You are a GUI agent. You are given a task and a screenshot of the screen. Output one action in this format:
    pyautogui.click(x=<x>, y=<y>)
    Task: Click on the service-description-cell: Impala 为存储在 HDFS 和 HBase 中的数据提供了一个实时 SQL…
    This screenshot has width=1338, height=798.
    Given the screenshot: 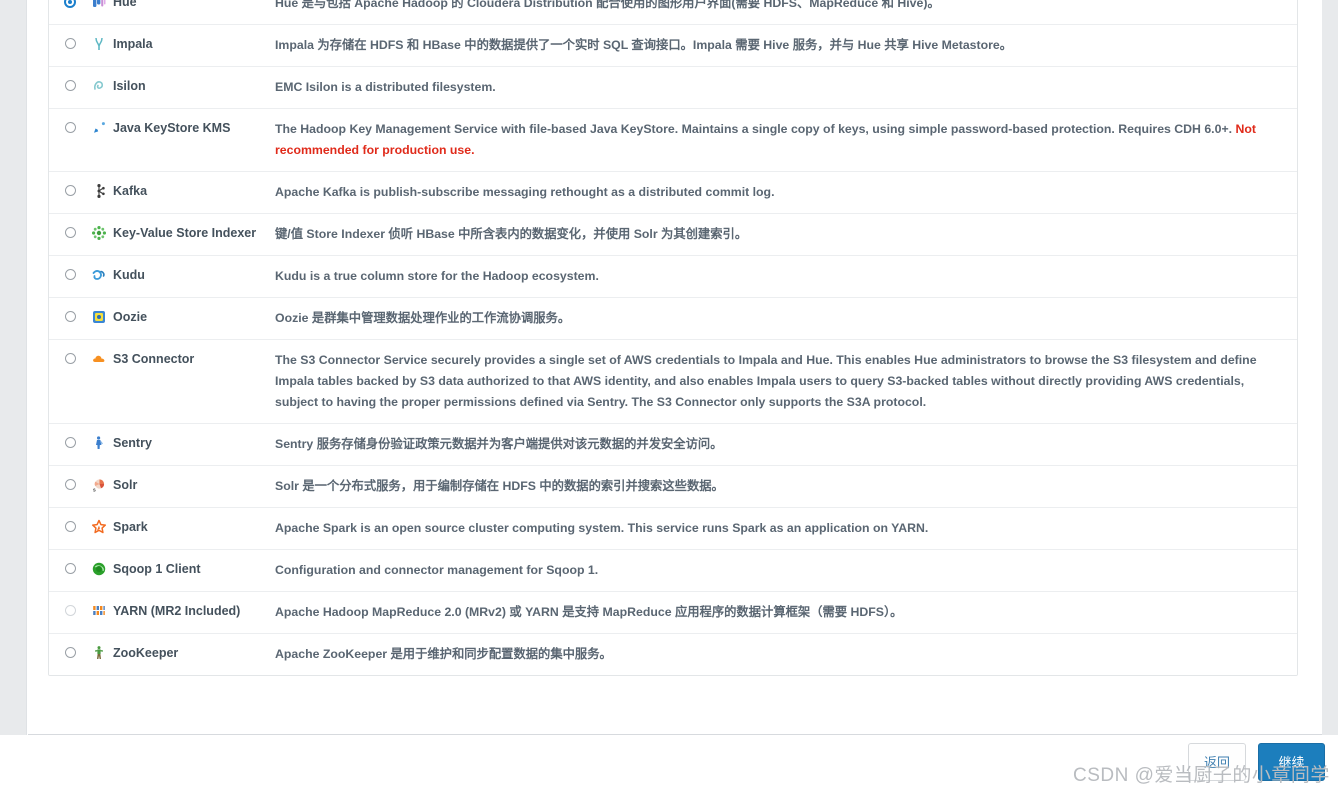 What is the action you would take?
    pyautogui.click(x=785, y=45)
    